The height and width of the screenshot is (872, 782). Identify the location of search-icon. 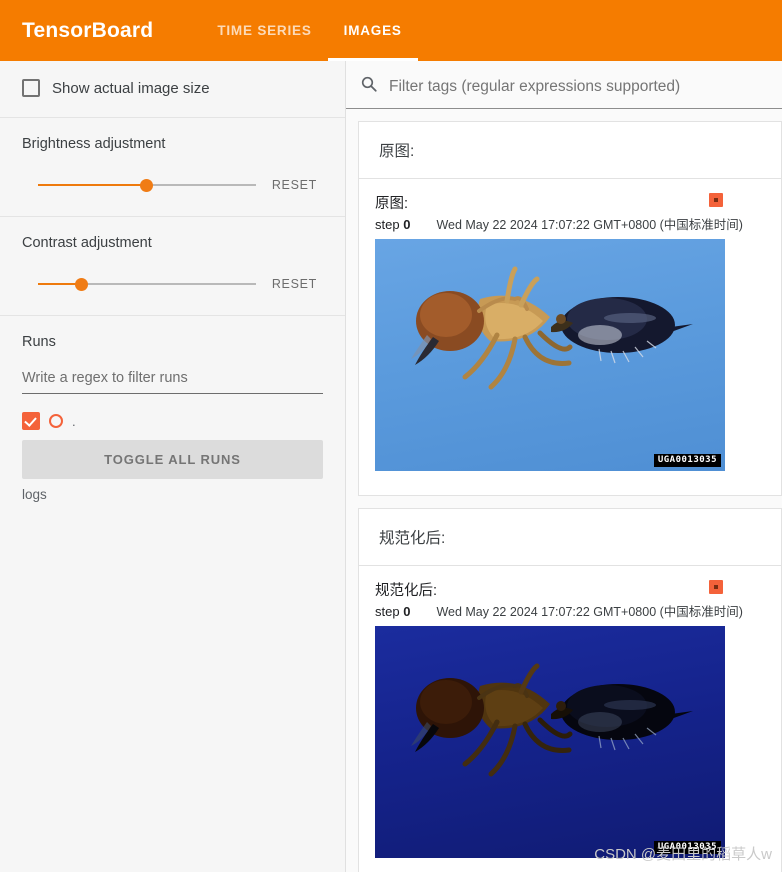
(369, 86).